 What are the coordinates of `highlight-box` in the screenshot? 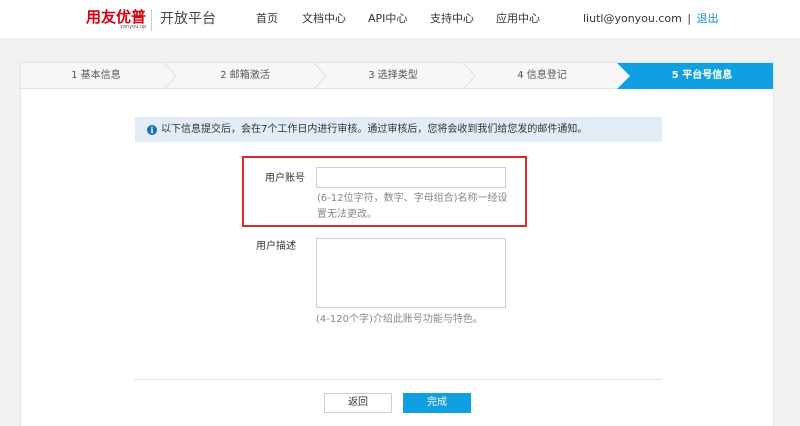 It's located at (384, 191).